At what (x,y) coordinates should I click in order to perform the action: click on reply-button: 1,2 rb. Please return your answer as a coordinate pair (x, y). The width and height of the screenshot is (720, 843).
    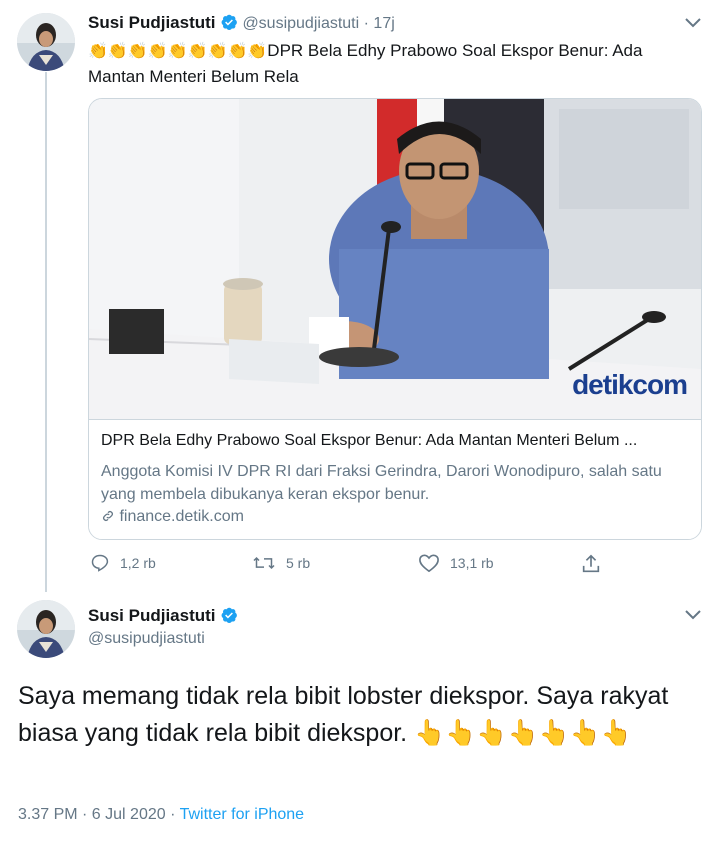
    Looking at the image, I should click on (123, 563).